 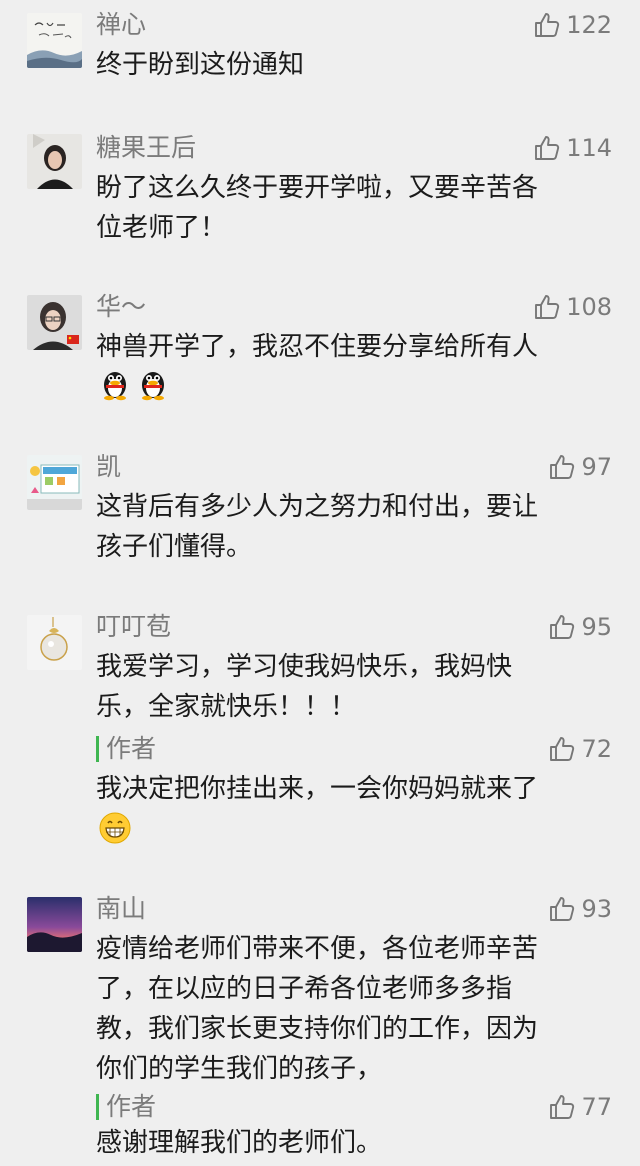 What do you see at coordinates (580, 627) in the screenshot?
I see `like-button: 95` at bounding box center [580, 627].